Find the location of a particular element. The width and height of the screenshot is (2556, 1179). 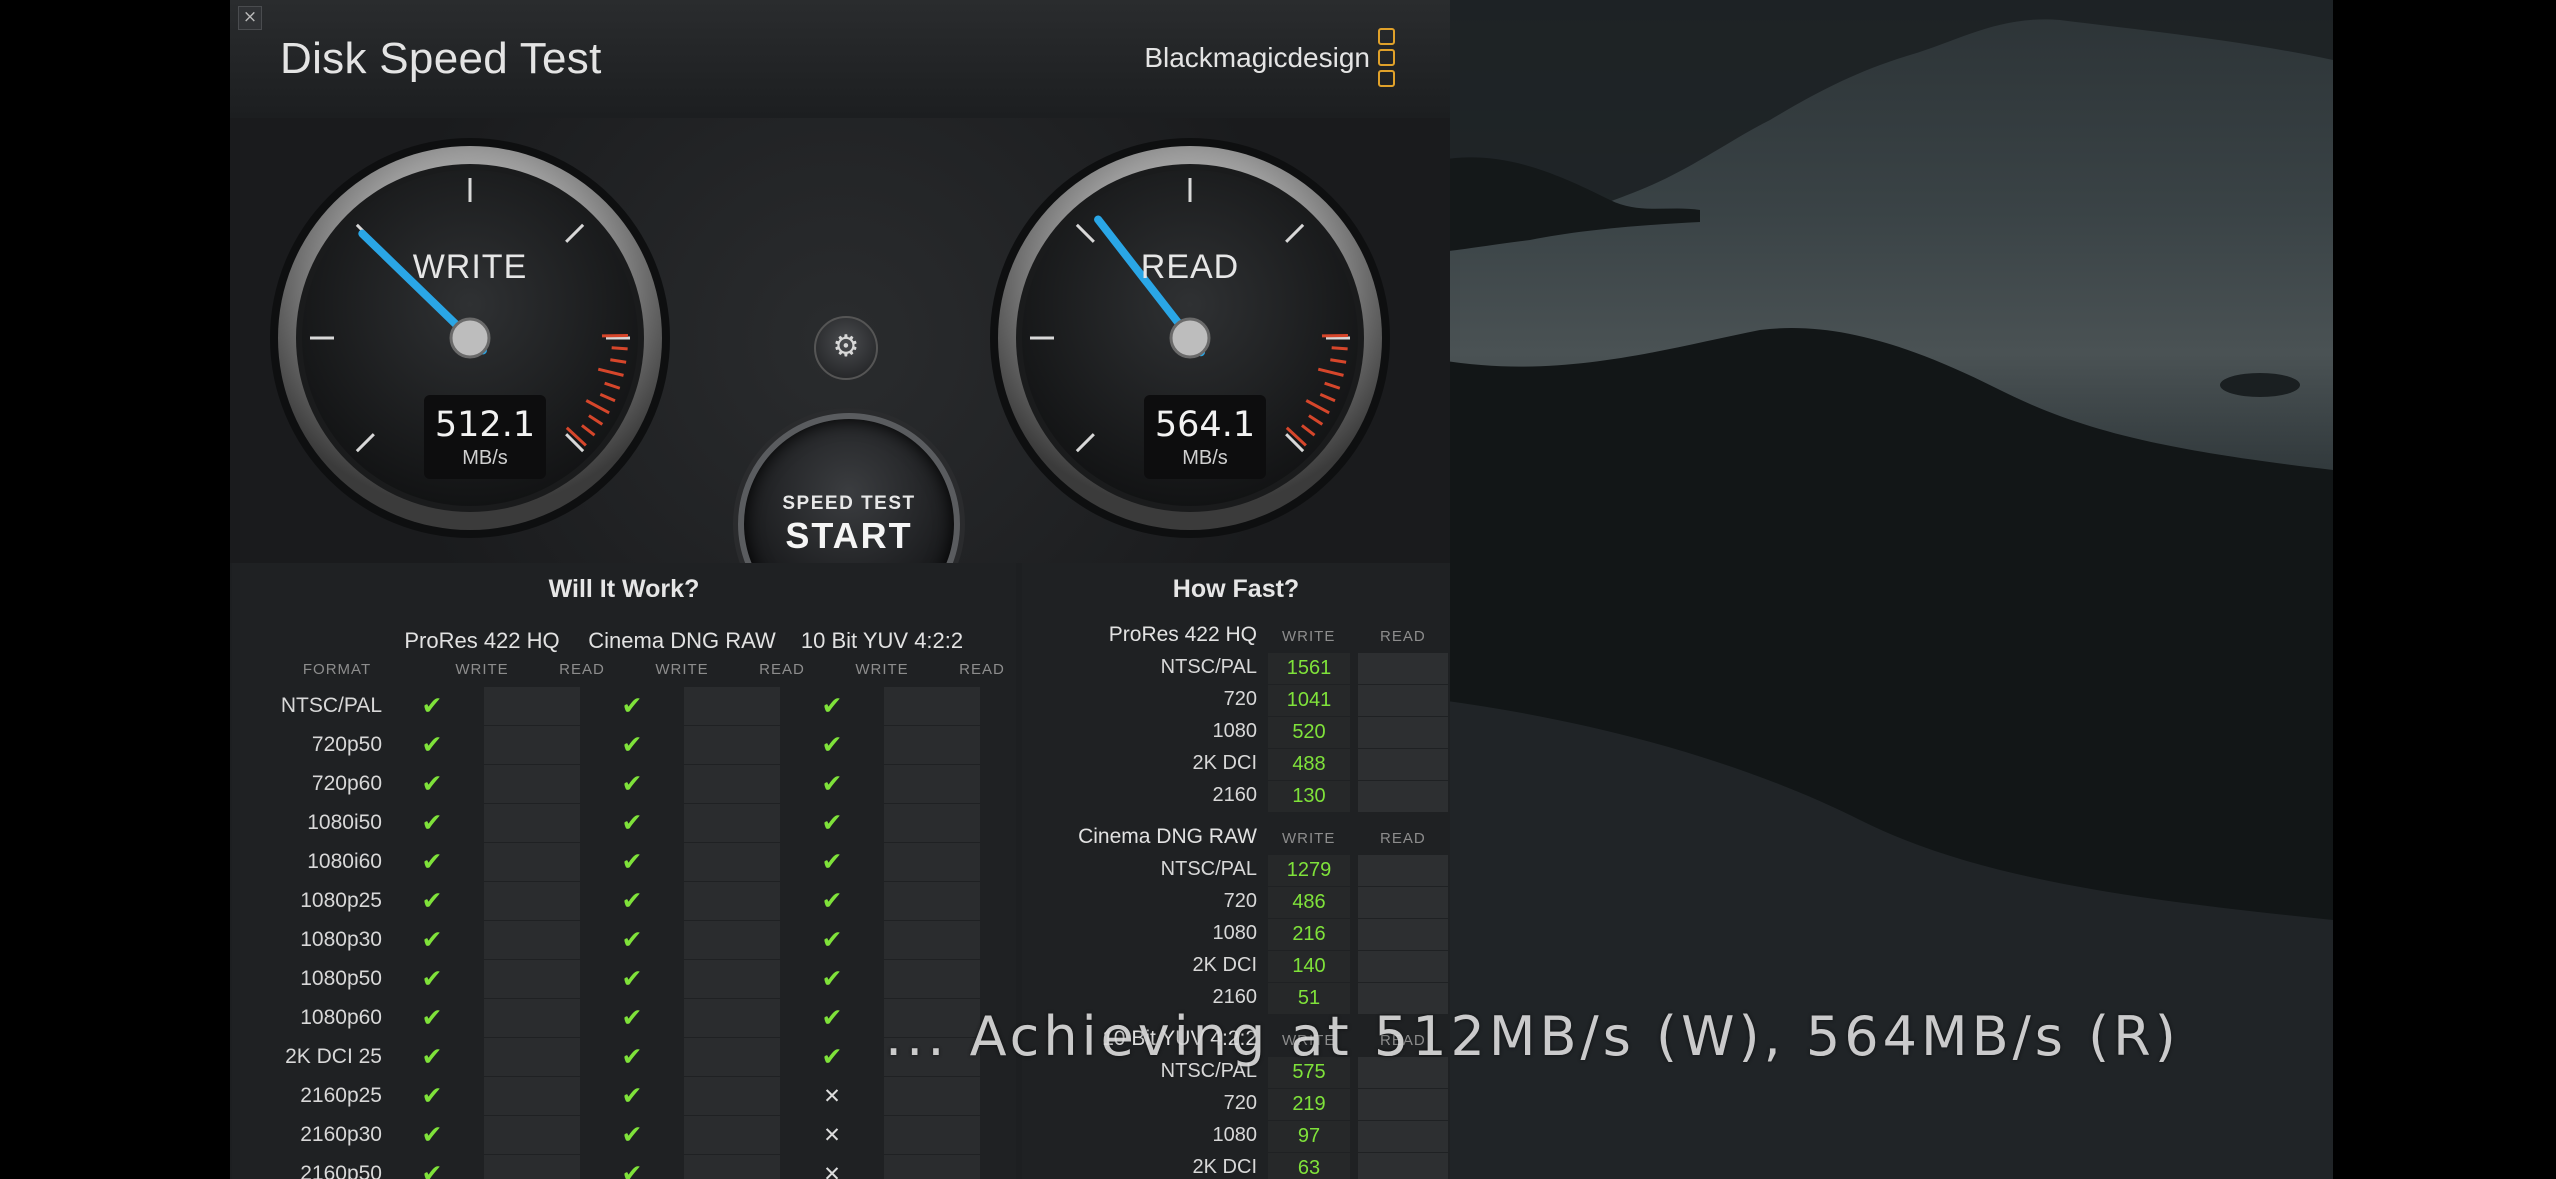

close-icon: × is located at coordinates (250, 18).